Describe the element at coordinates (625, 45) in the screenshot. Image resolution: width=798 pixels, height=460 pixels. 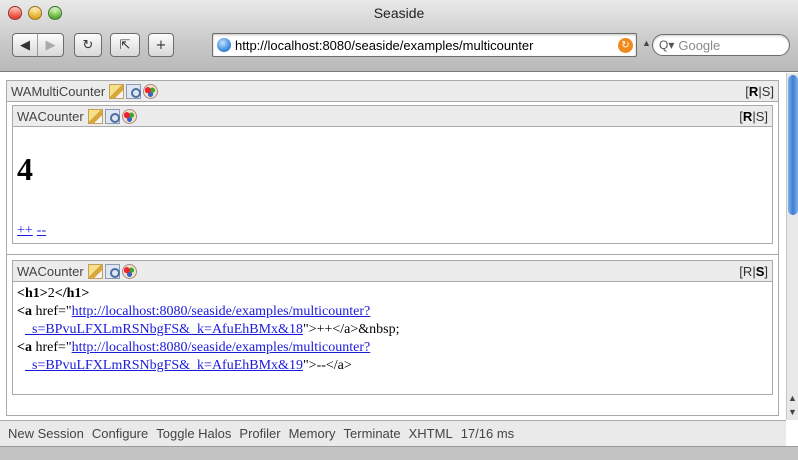
I see `rss-icon: ↻` at that location.